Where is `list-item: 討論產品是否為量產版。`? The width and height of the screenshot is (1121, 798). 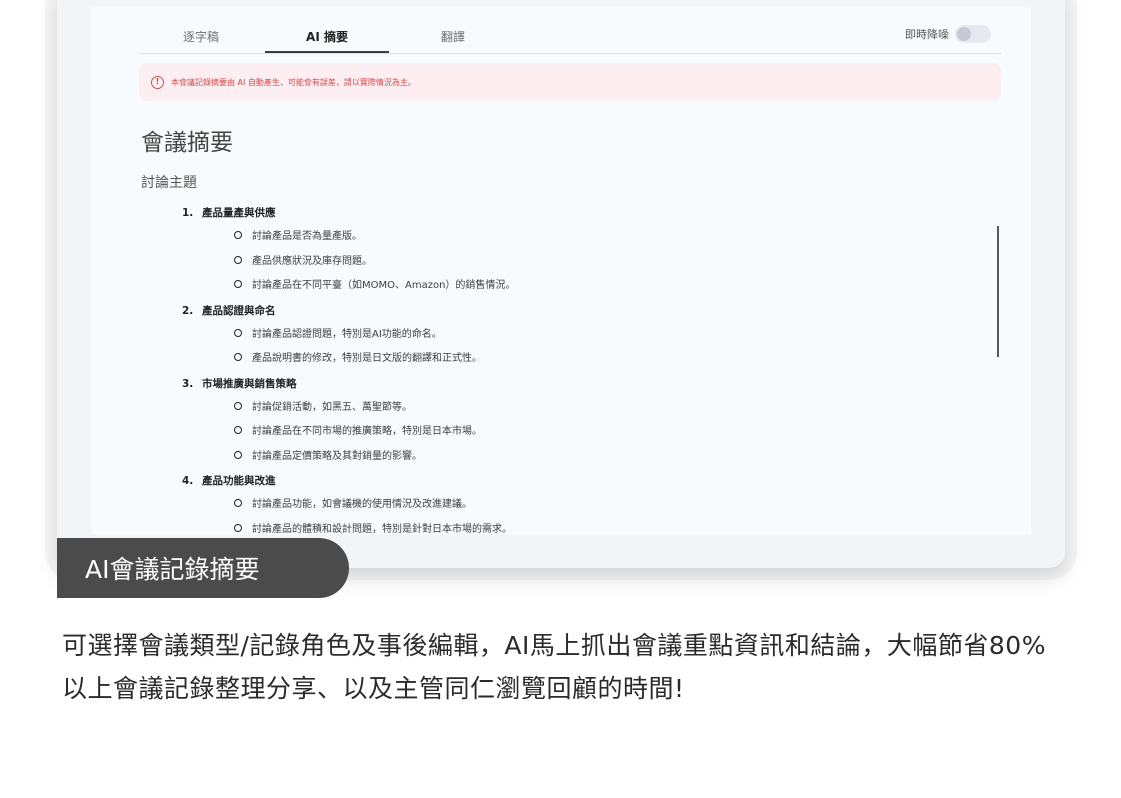 list-item: 討論產品是否為量產版。 is located at coordinates (562, 237).